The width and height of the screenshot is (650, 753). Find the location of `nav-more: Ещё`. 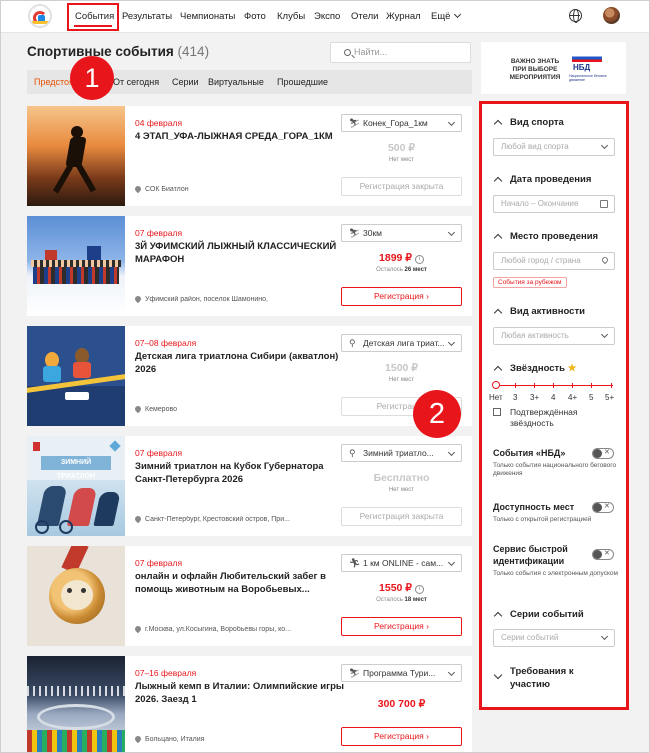

nav-more: Ещё is located at coordinates (446, 16).